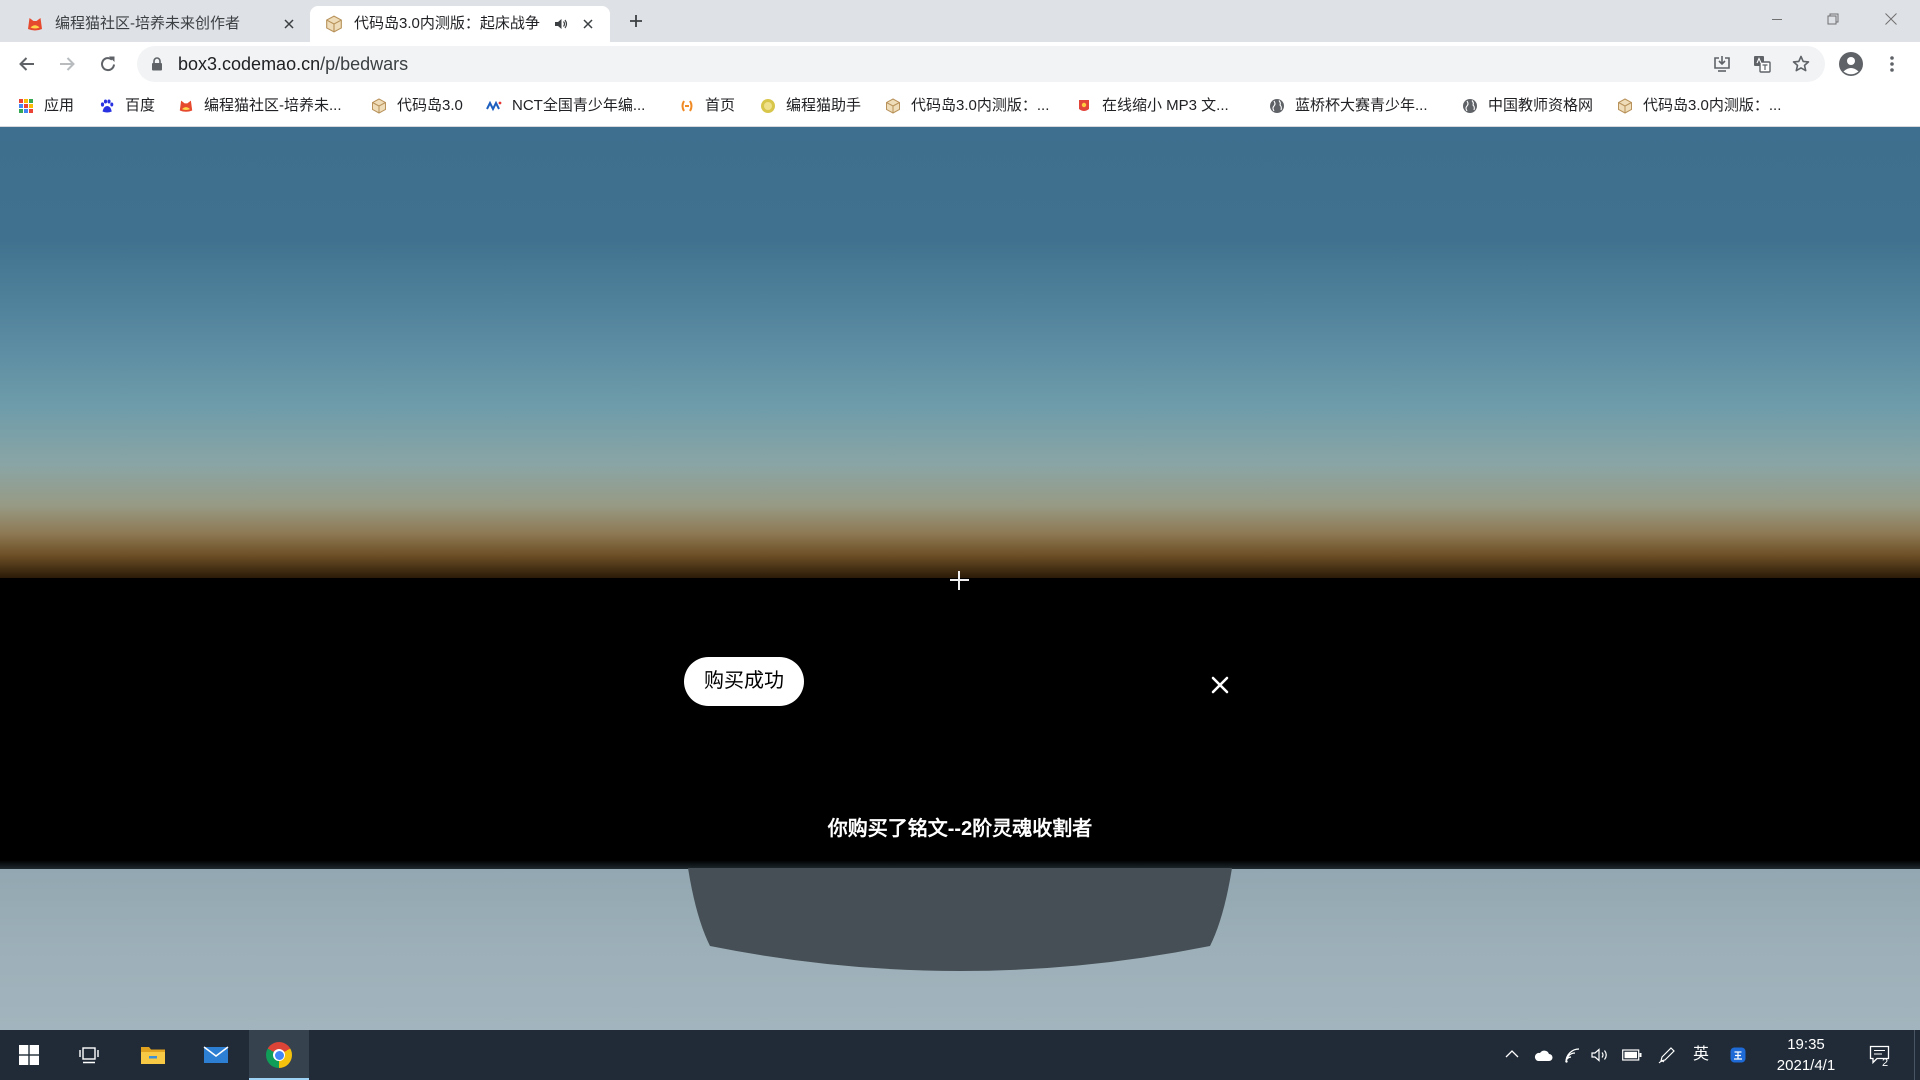 Image resolution: width=1920 pixels, height=1080 pixels. Describe the element at coordinates (59, 105) in the screenshot. I see `bookmark-label: 应用` at that location.